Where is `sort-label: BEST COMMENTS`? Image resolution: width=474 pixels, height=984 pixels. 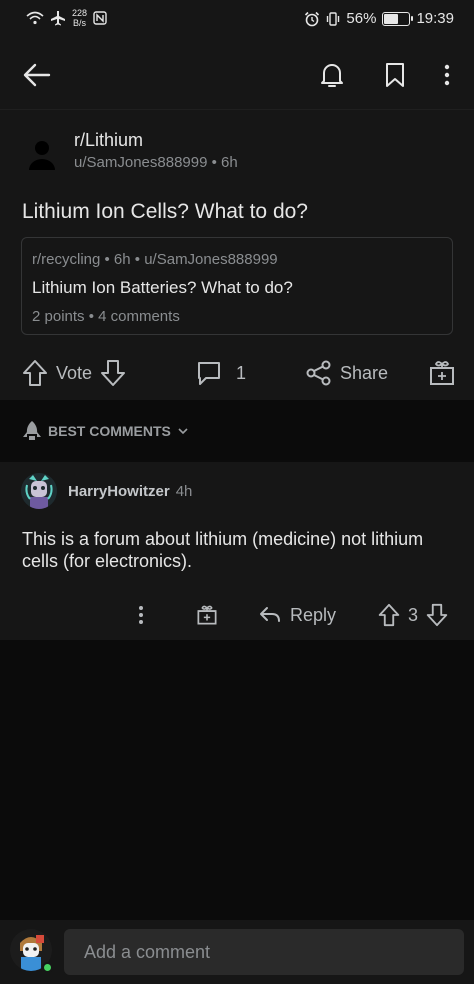 sort-label: BEST COMMENTS is located at coordinates (109, 431).